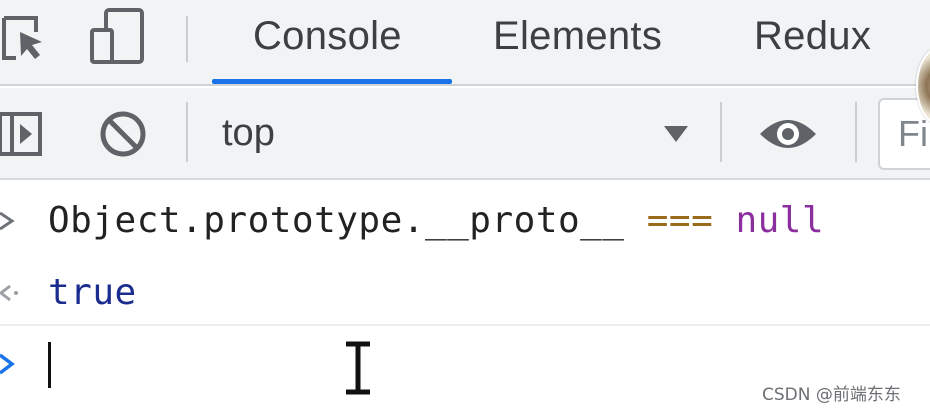 This screenshot has width=930, height=411. What do you see at coordinates (336, 220) in the screenshot?
I see `code-identifier: Object.prototype.__proto__` at bounding box center [336, 220].